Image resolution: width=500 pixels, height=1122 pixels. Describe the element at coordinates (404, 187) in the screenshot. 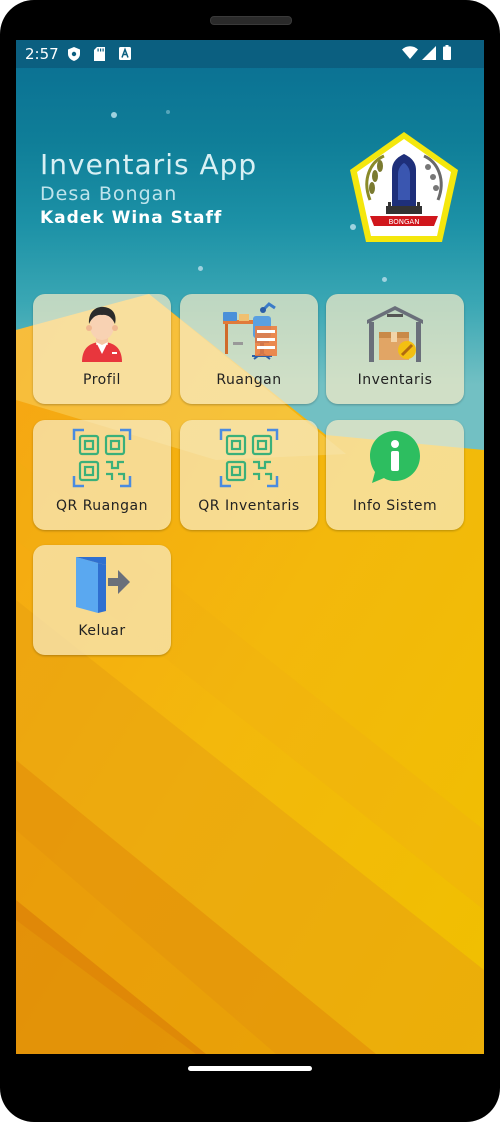

I see `village-emblem-logo: BONGAN` at that location.